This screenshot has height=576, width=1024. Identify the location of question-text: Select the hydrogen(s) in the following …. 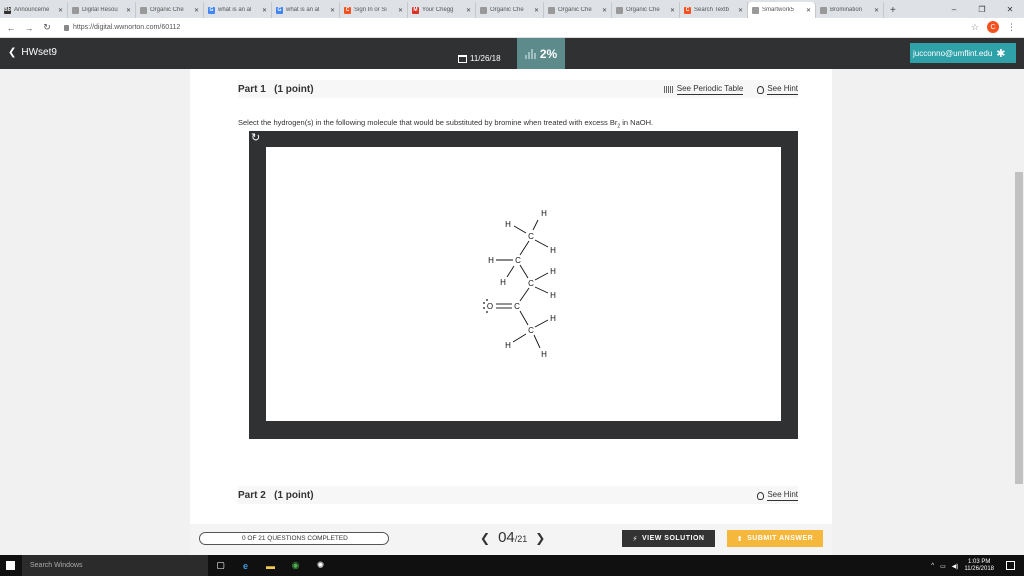
(446, 124).